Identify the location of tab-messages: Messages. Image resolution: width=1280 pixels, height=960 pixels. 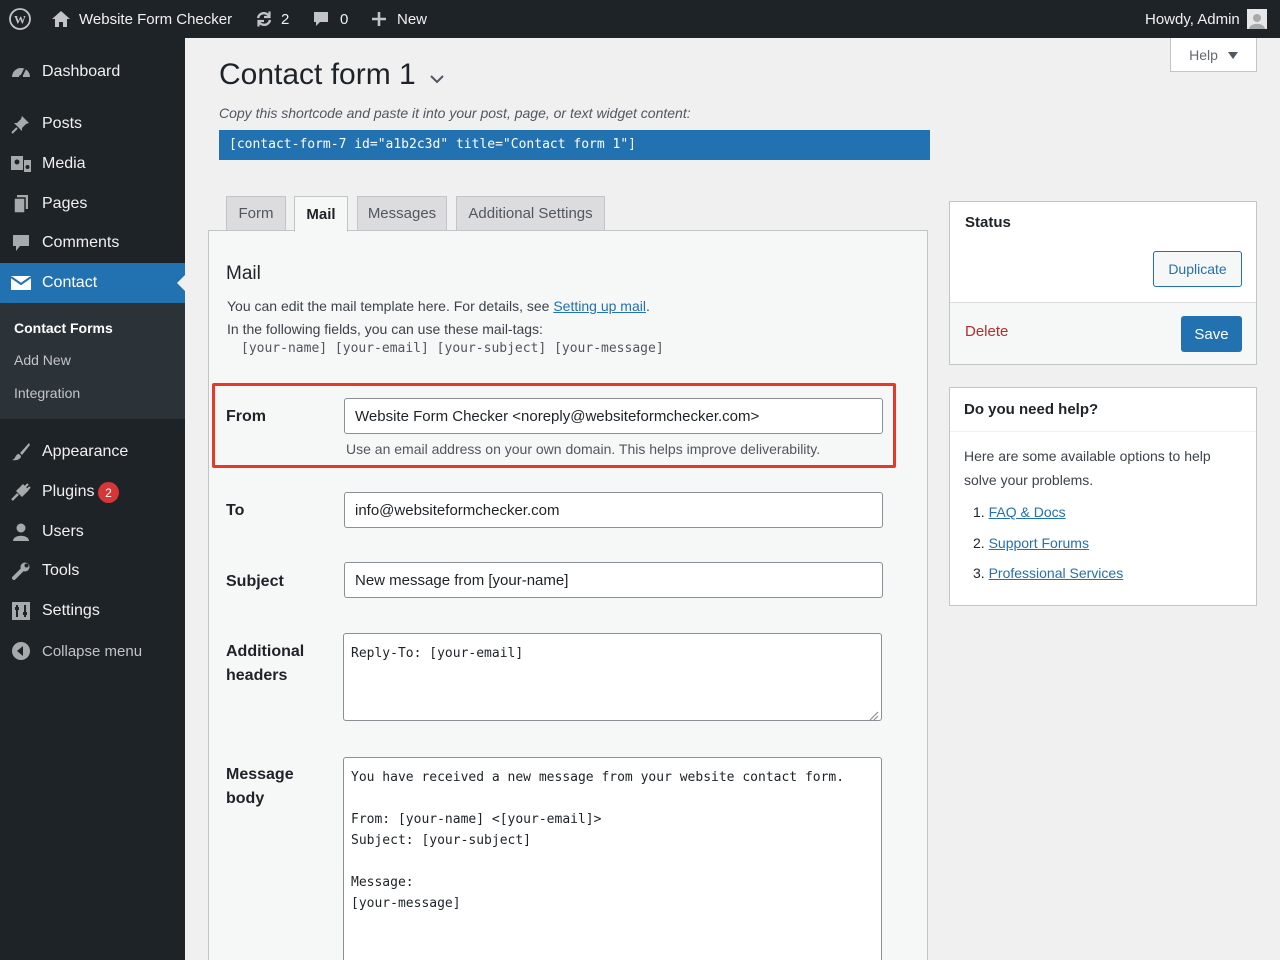
(402, 213).